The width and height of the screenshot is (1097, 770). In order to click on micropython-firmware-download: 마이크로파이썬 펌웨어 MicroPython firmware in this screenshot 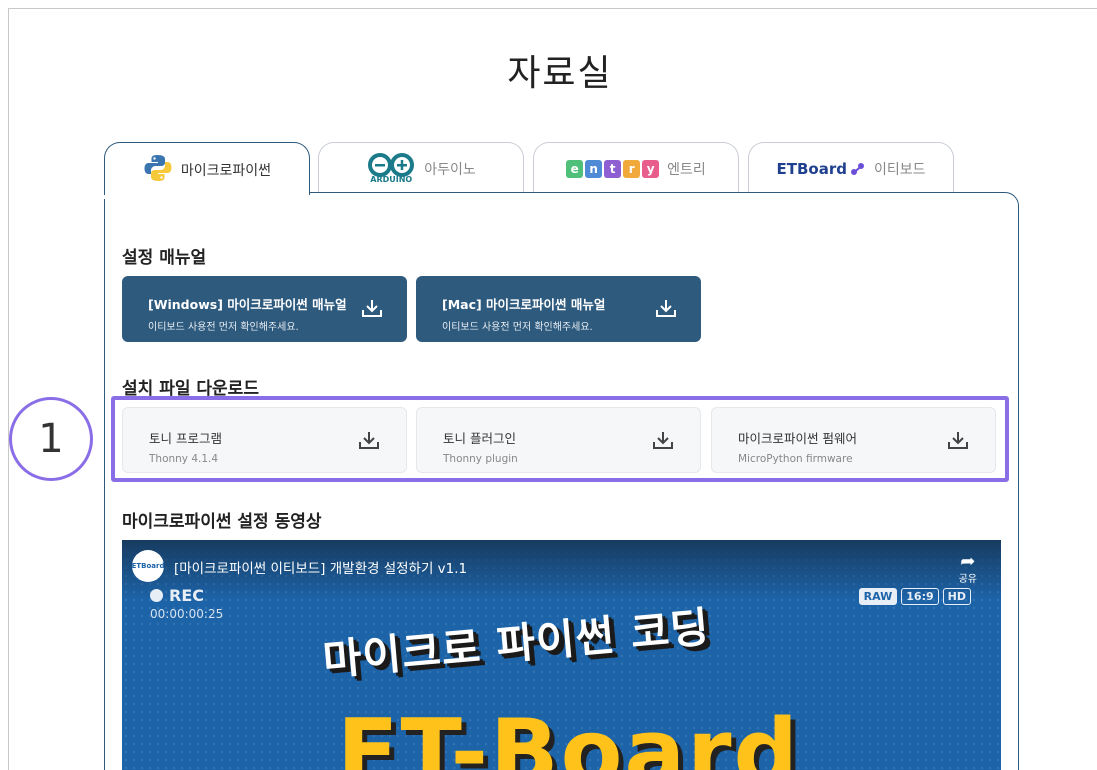, I will do `click(853, 440)`.